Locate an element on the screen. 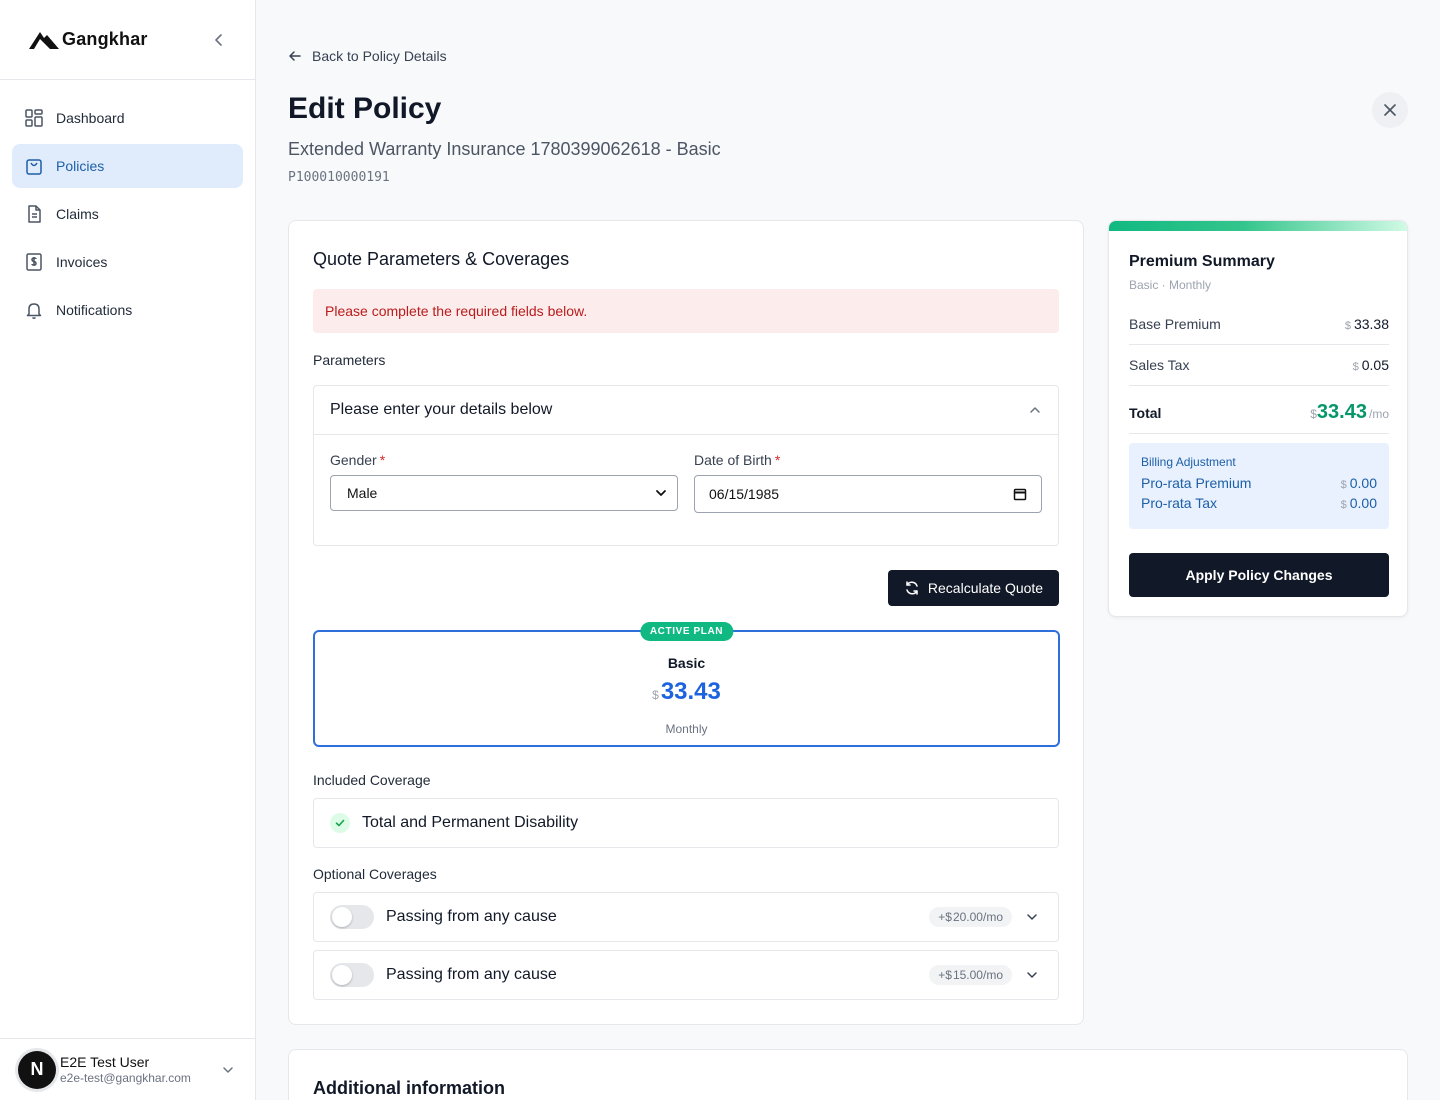  dob-value: 06/15/1985 is located at coordinates (744, 494).